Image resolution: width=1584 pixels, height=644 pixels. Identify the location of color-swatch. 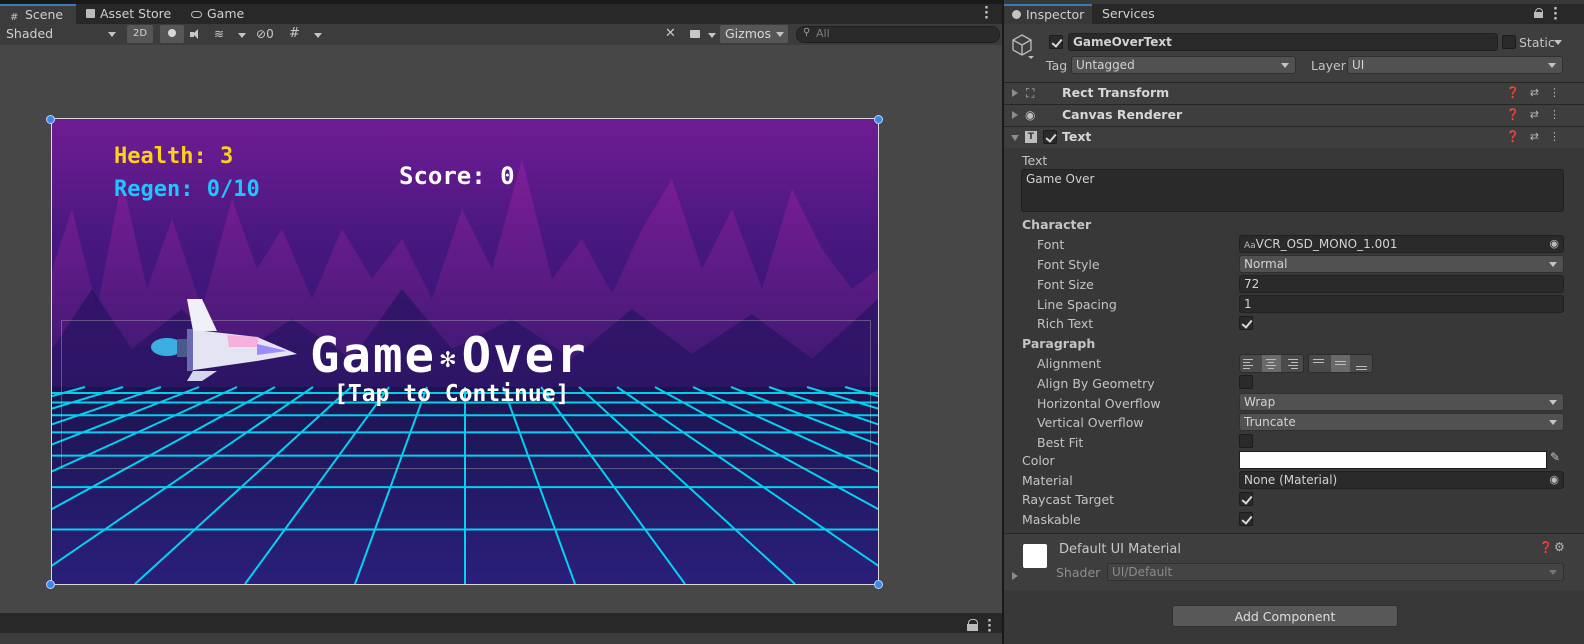
(1393, 460).